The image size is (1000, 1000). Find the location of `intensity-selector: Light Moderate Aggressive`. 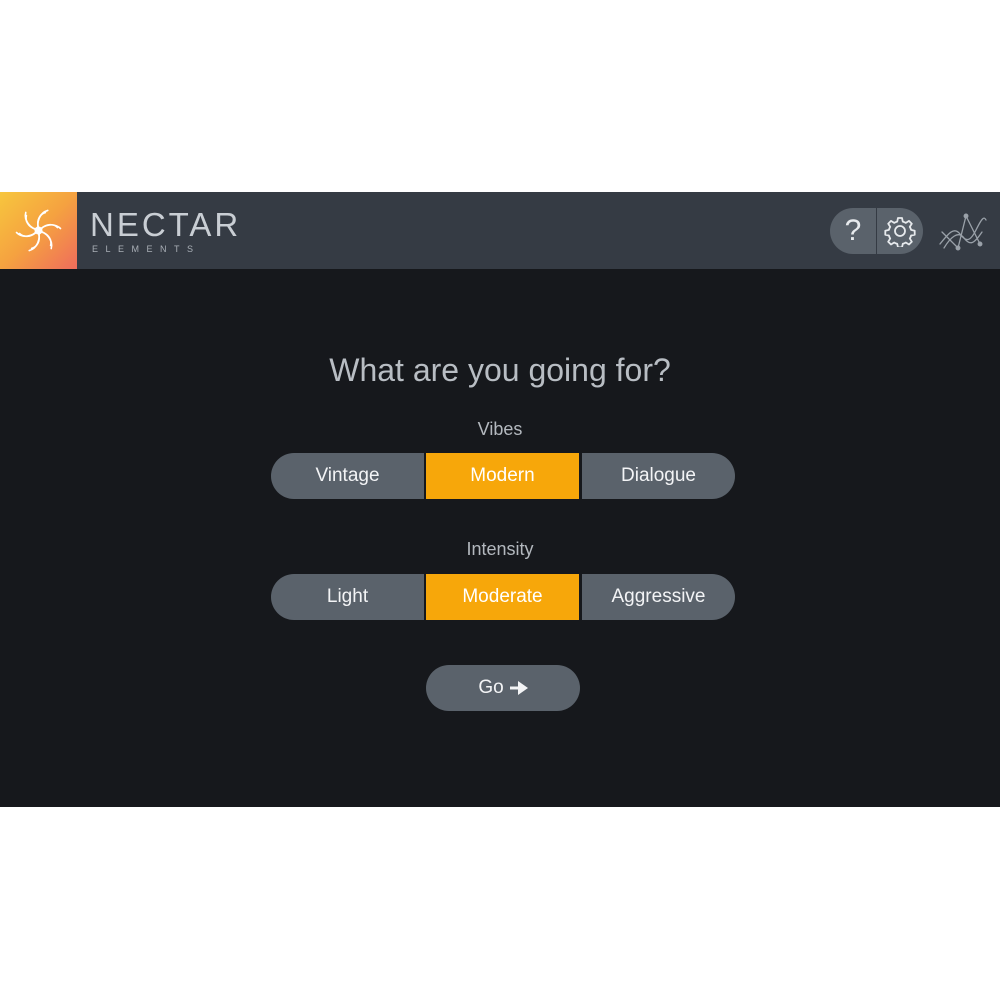

intensity-selector: Light Moderate Aggressive is located at coordinates (503, 597).